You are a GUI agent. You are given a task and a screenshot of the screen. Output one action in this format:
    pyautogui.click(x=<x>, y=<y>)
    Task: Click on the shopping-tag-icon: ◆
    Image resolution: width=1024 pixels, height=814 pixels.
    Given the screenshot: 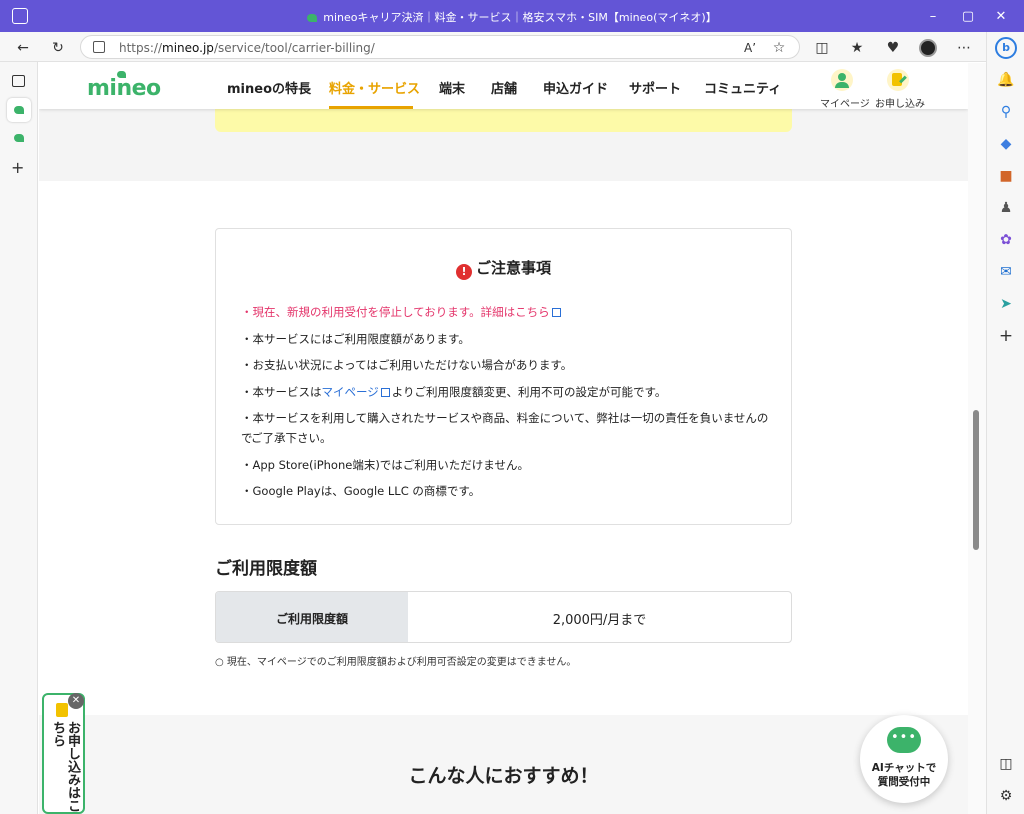 What is the action you would take?
    pyautogui.click(x=1006, y=144)
    